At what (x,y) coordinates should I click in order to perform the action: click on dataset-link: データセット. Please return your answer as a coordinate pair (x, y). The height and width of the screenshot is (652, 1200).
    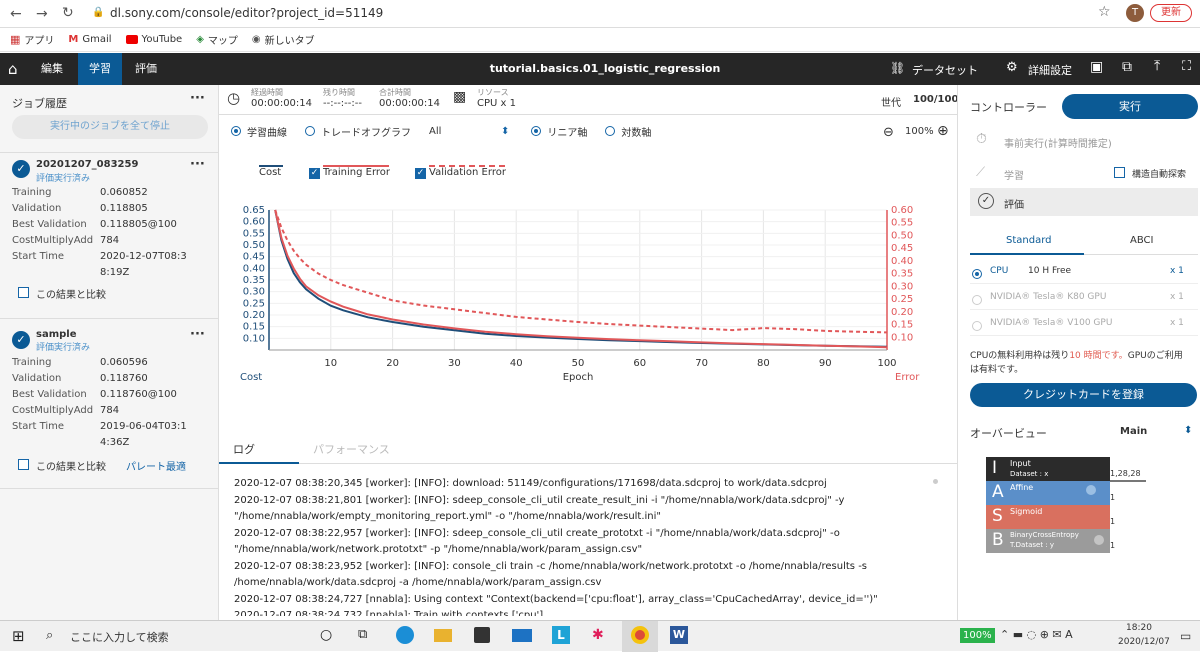
    Looking at the image, I should click on (945, 70).